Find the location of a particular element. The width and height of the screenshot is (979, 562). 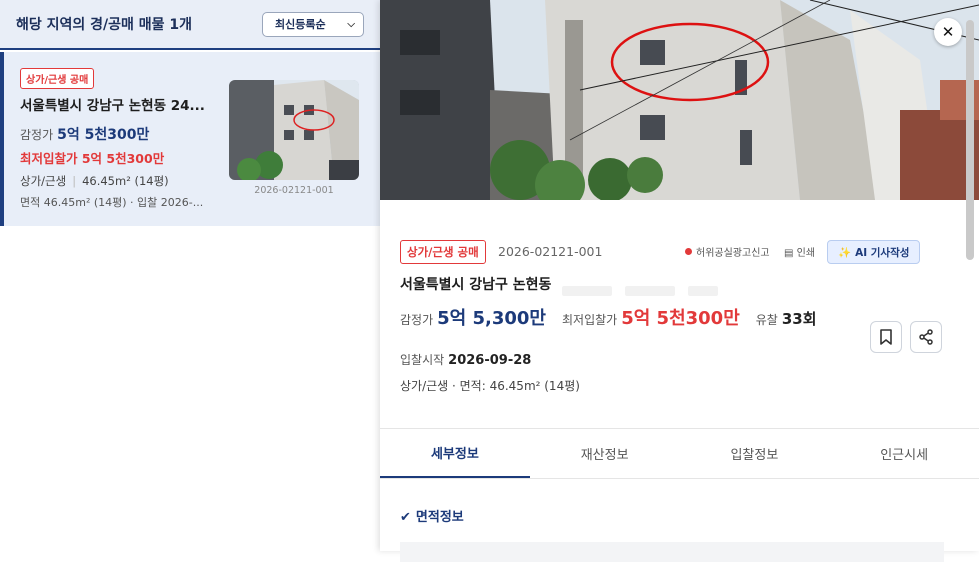

detail-address: 서울특별시 강남구 논현동 is located at coordinates (476, 285).